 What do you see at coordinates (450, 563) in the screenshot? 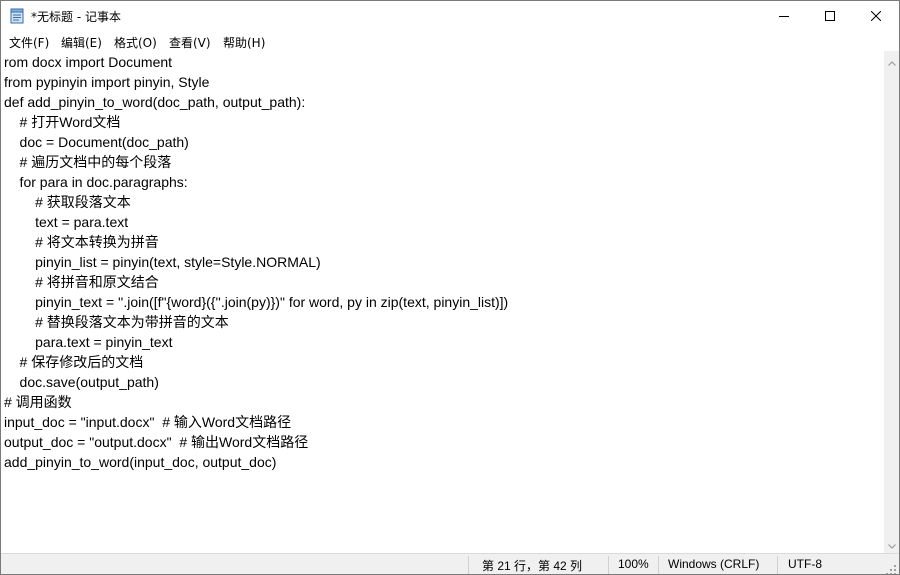
I see `status-bar: 第 21 行，第 42 列 100% Windows (CRLF) UTF-8` at bounding box center [450, 563].